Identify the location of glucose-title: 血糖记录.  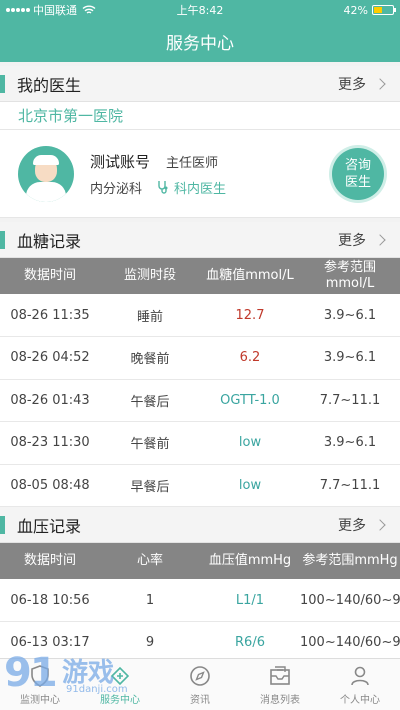
(49, 241).